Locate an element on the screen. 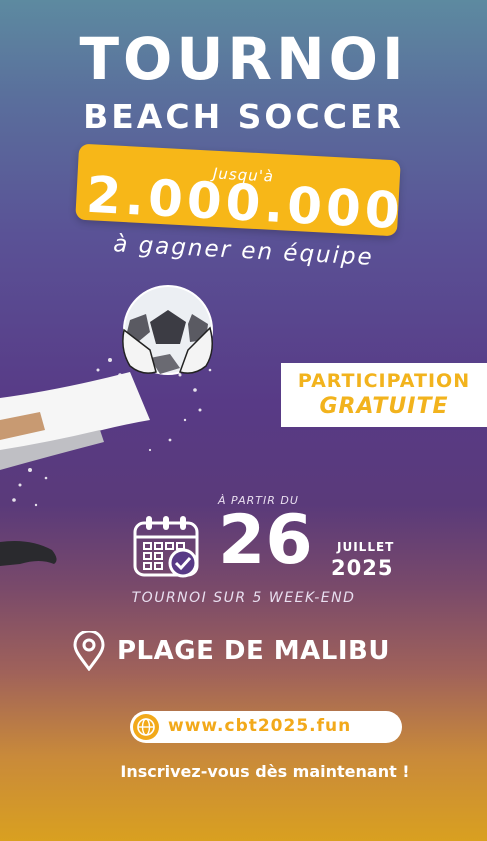  globe-icon is located at coordinates (146, 727).